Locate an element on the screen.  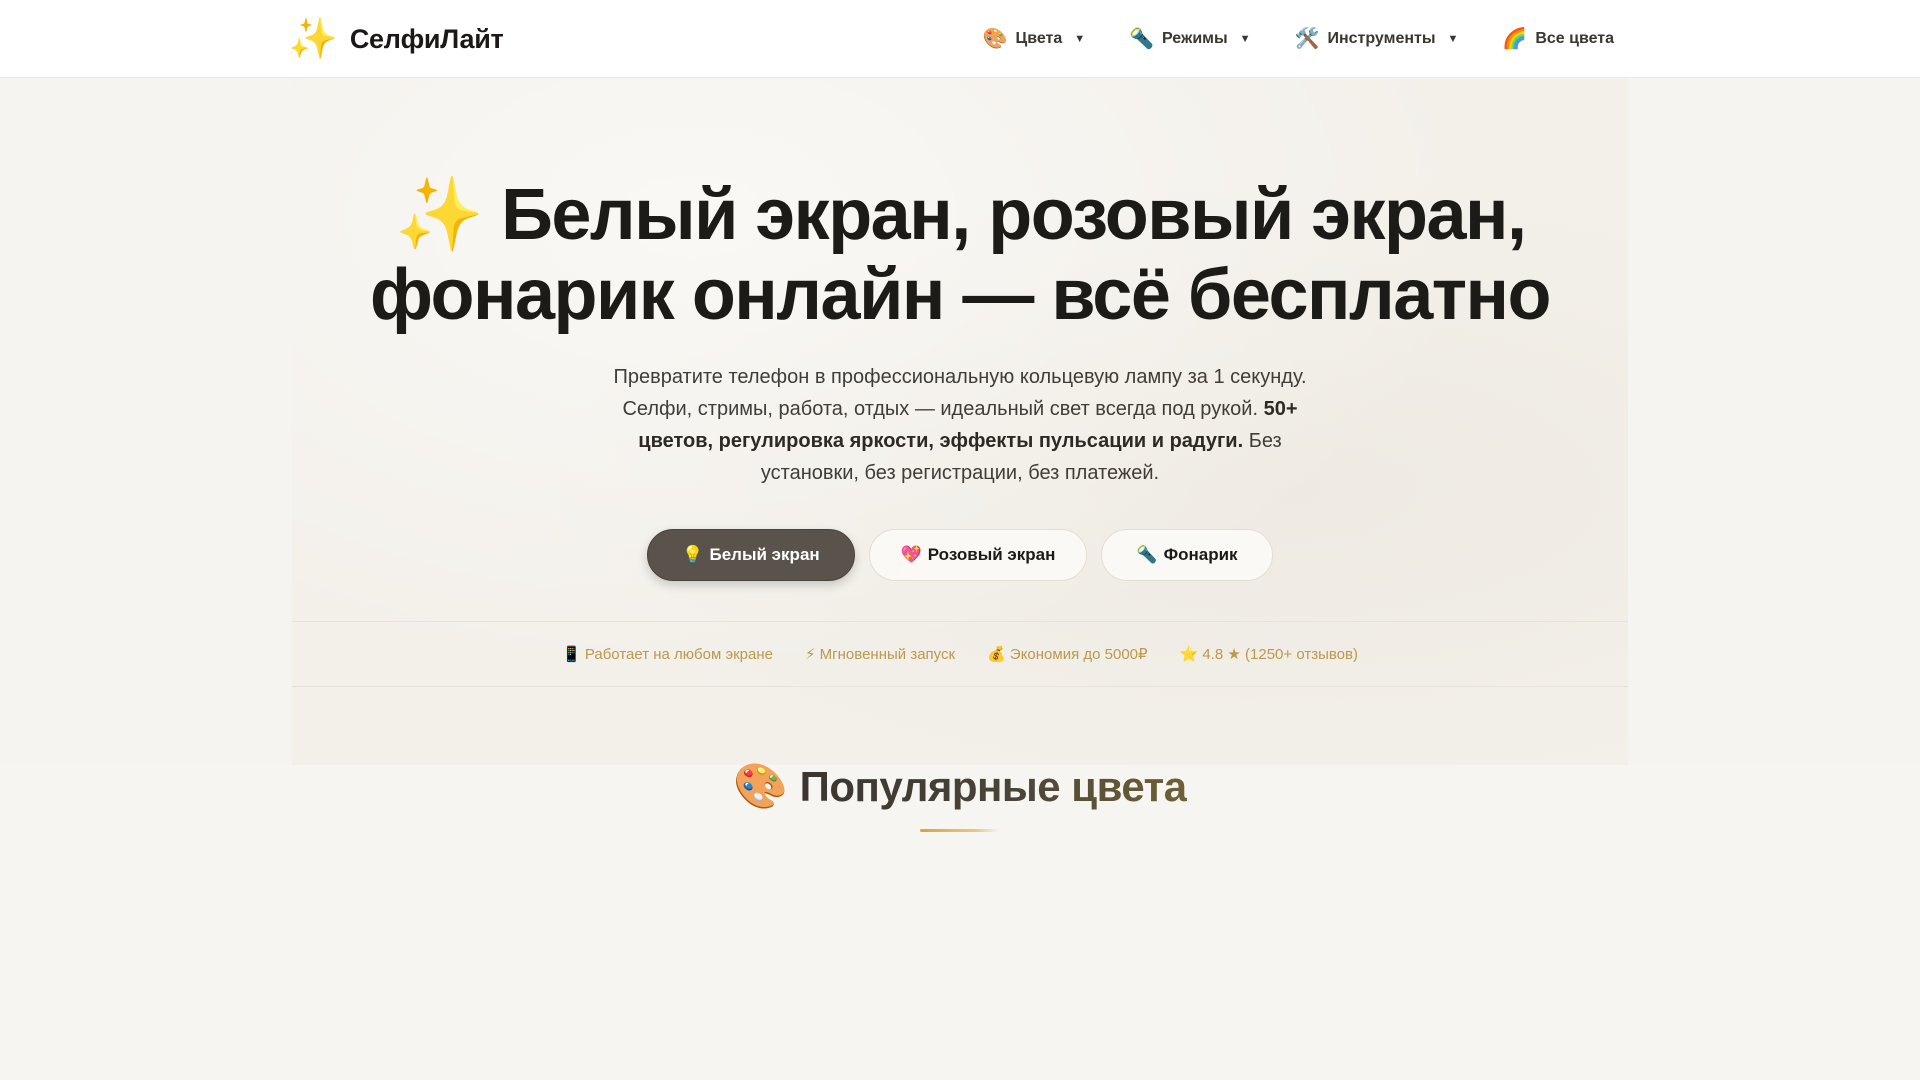
feature-rating: ⭐ 4.8 ★ (1250+ отзывов) is located at coordinates (1268, 654).